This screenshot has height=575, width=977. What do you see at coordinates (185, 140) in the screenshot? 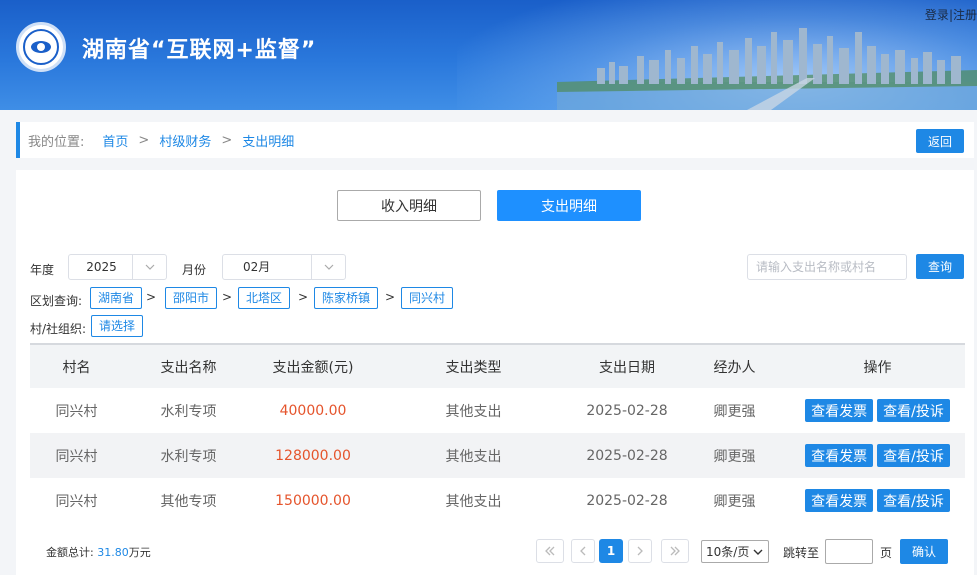
I see `breadcrumb-village-finance: 村级财务` at bounding box center [185, 140].